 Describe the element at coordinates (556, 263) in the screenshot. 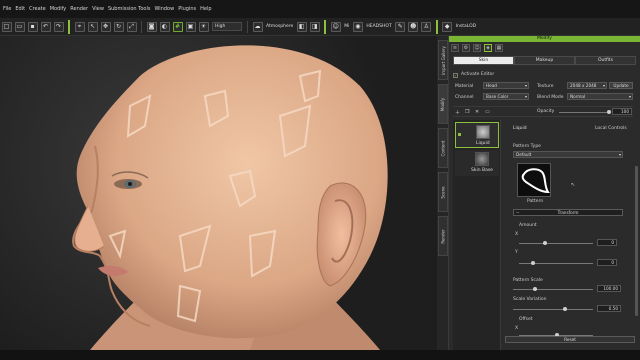

I see `amount-y-slider` at that location.